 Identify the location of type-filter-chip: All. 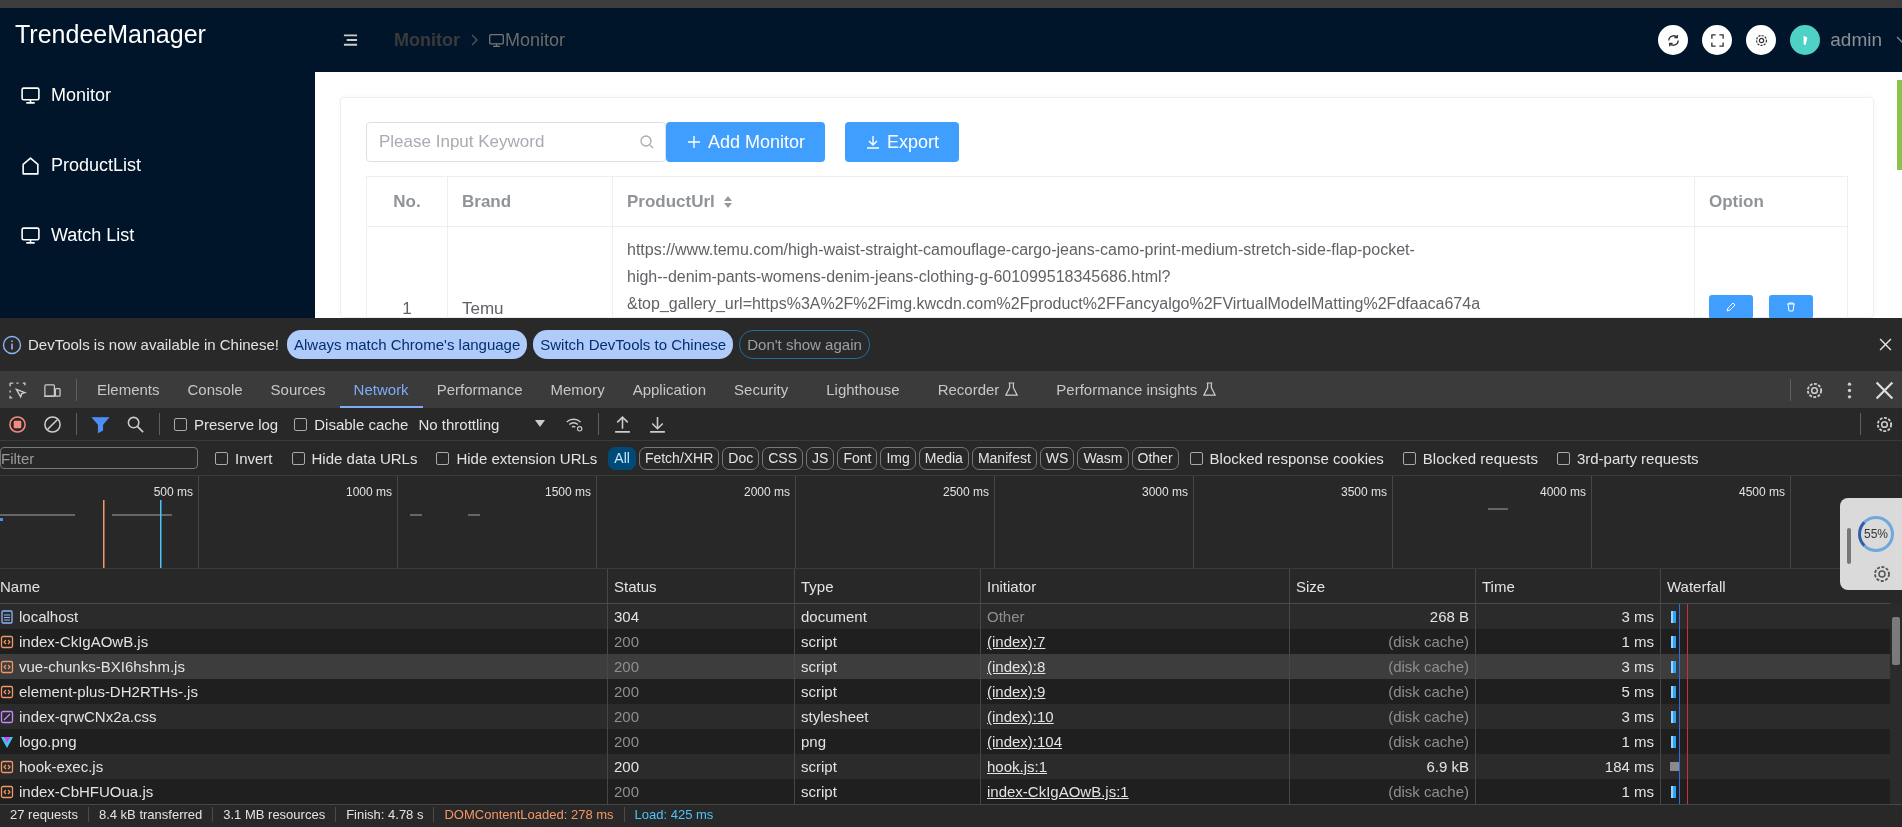
(622, 458).